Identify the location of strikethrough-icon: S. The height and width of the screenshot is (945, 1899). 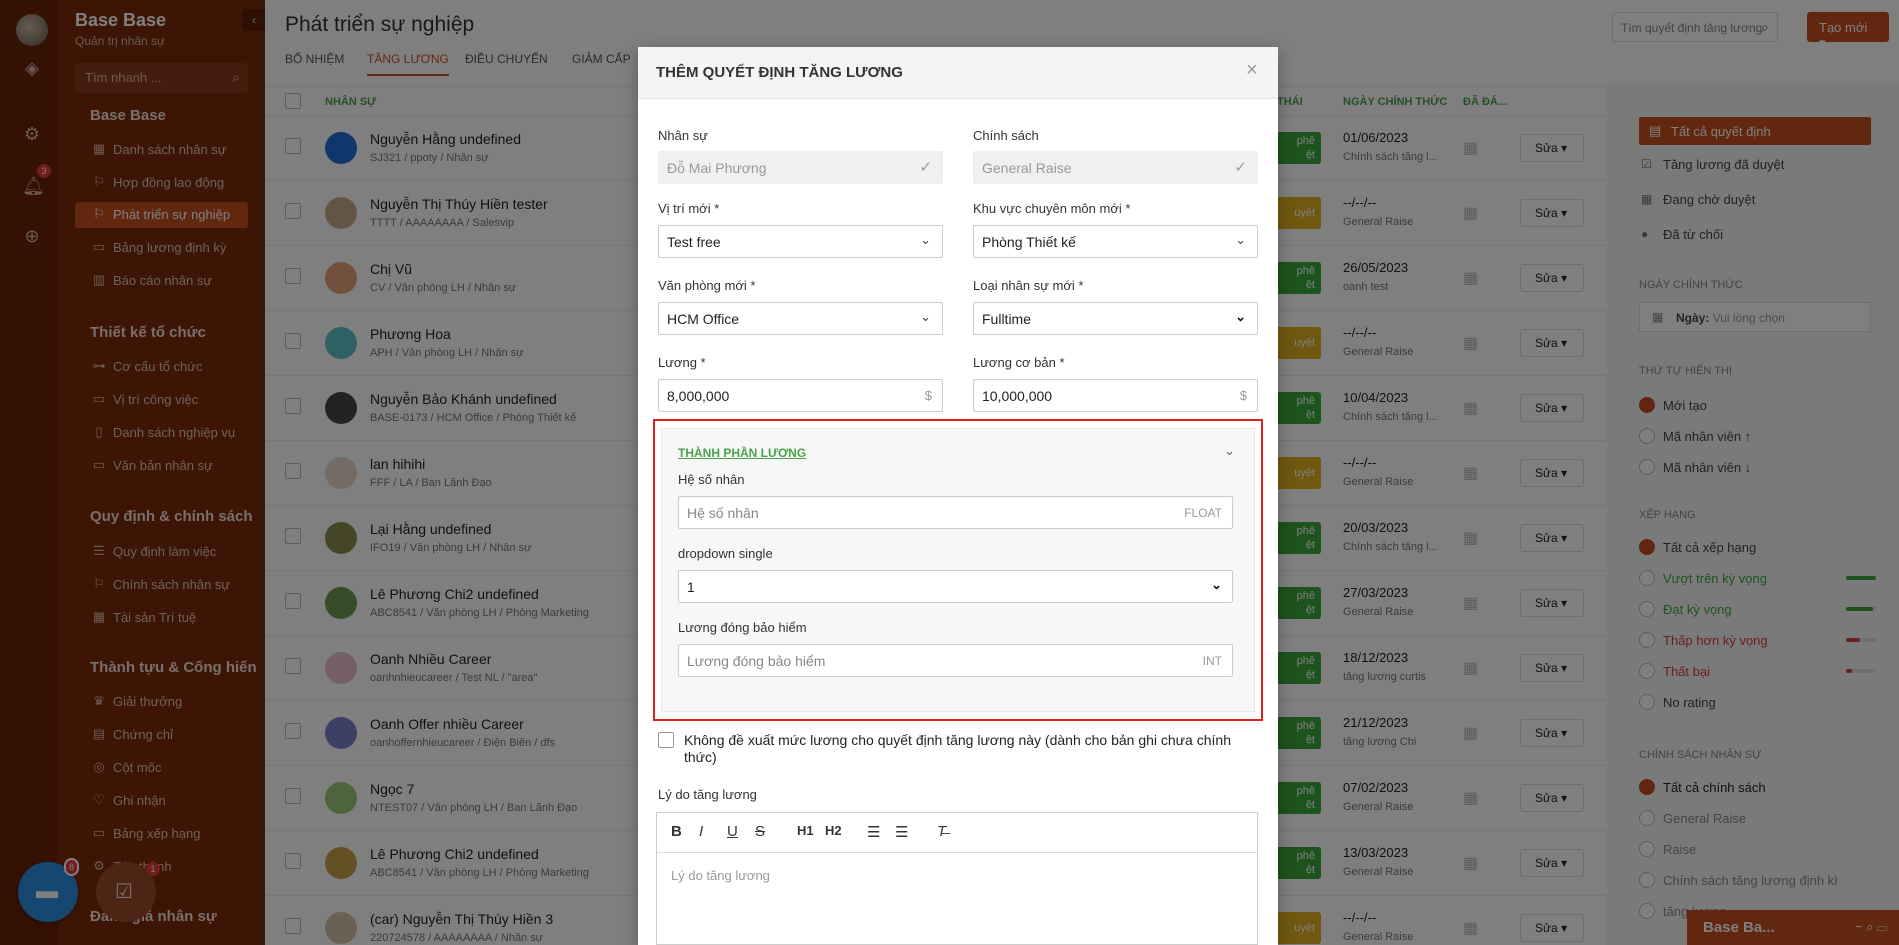
(760, 831).